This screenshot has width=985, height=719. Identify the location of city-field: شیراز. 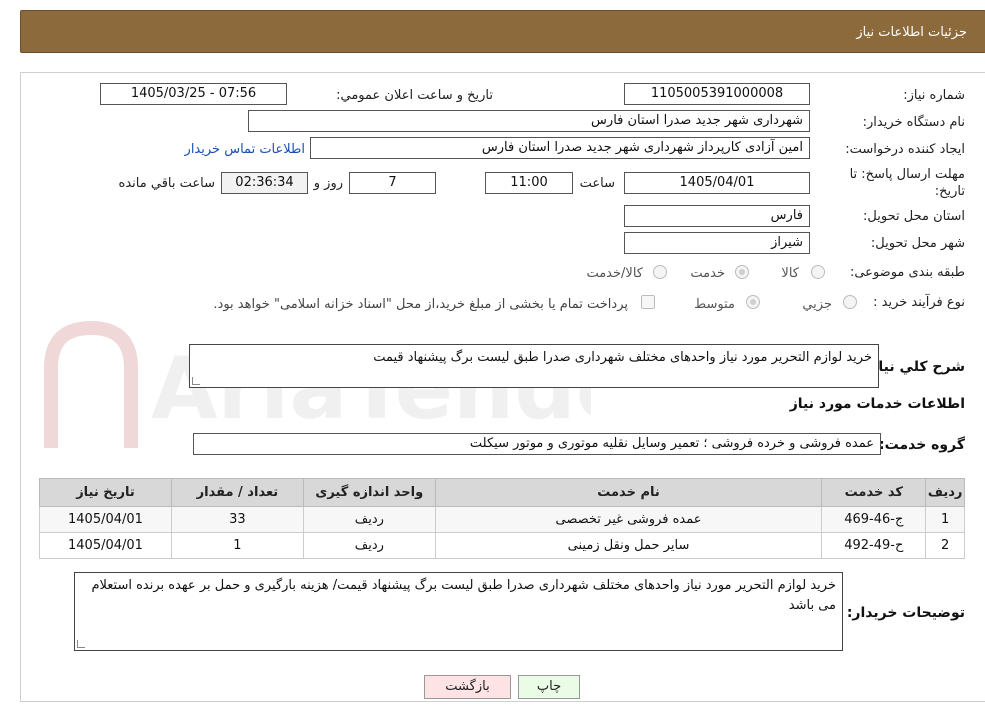
(717, 243).